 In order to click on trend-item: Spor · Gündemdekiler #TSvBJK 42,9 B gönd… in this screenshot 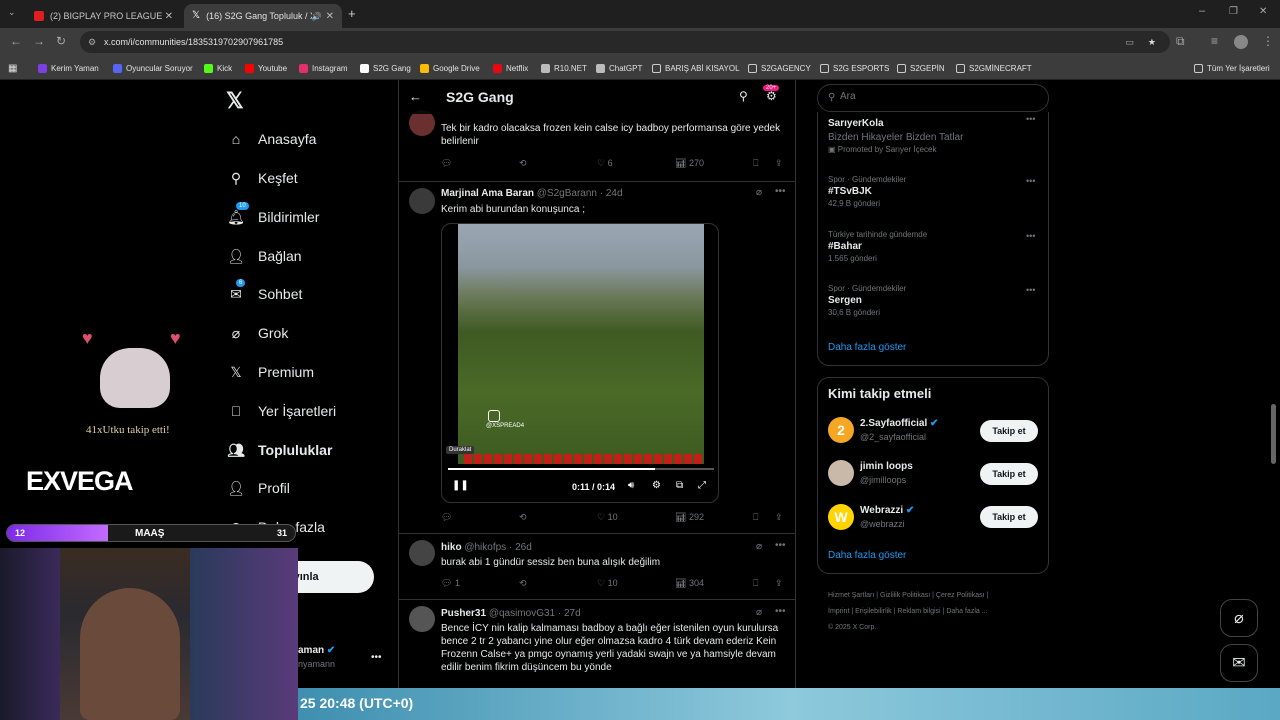, I will do `click(867, 191)`.